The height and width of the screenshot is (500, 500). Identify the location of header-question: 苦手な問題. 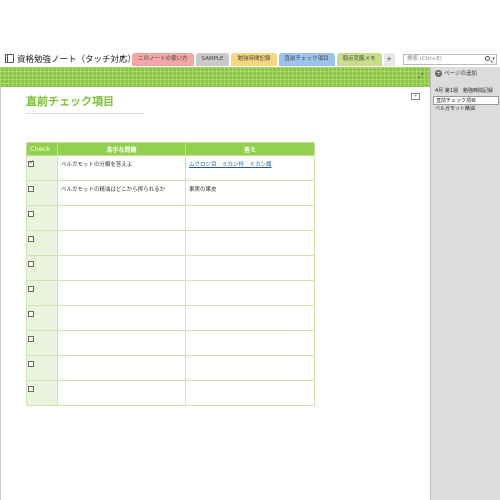
(121, 149).